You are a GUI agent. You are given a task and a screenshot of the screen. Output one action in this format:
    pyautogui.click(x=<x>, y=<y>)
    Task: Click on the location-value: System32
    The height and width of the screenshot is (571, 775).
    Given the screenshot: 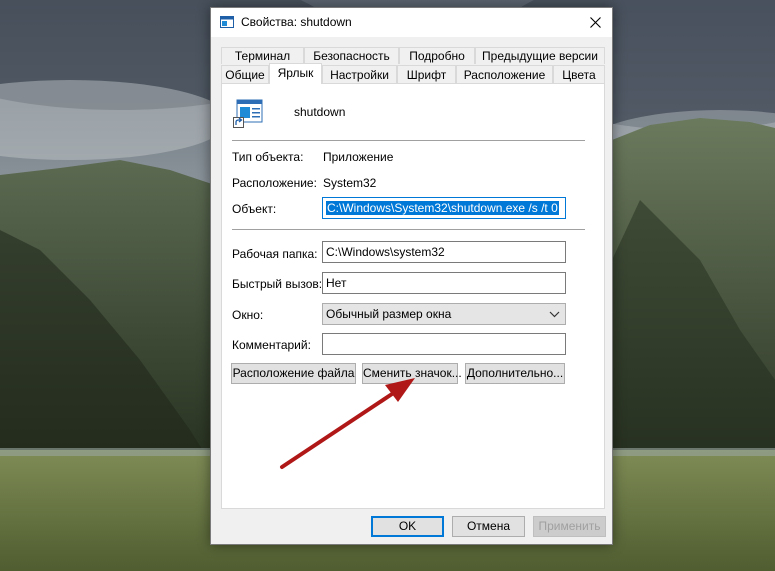 What is the action you would take?
    pyautogui.click(x=350, y=183)
    